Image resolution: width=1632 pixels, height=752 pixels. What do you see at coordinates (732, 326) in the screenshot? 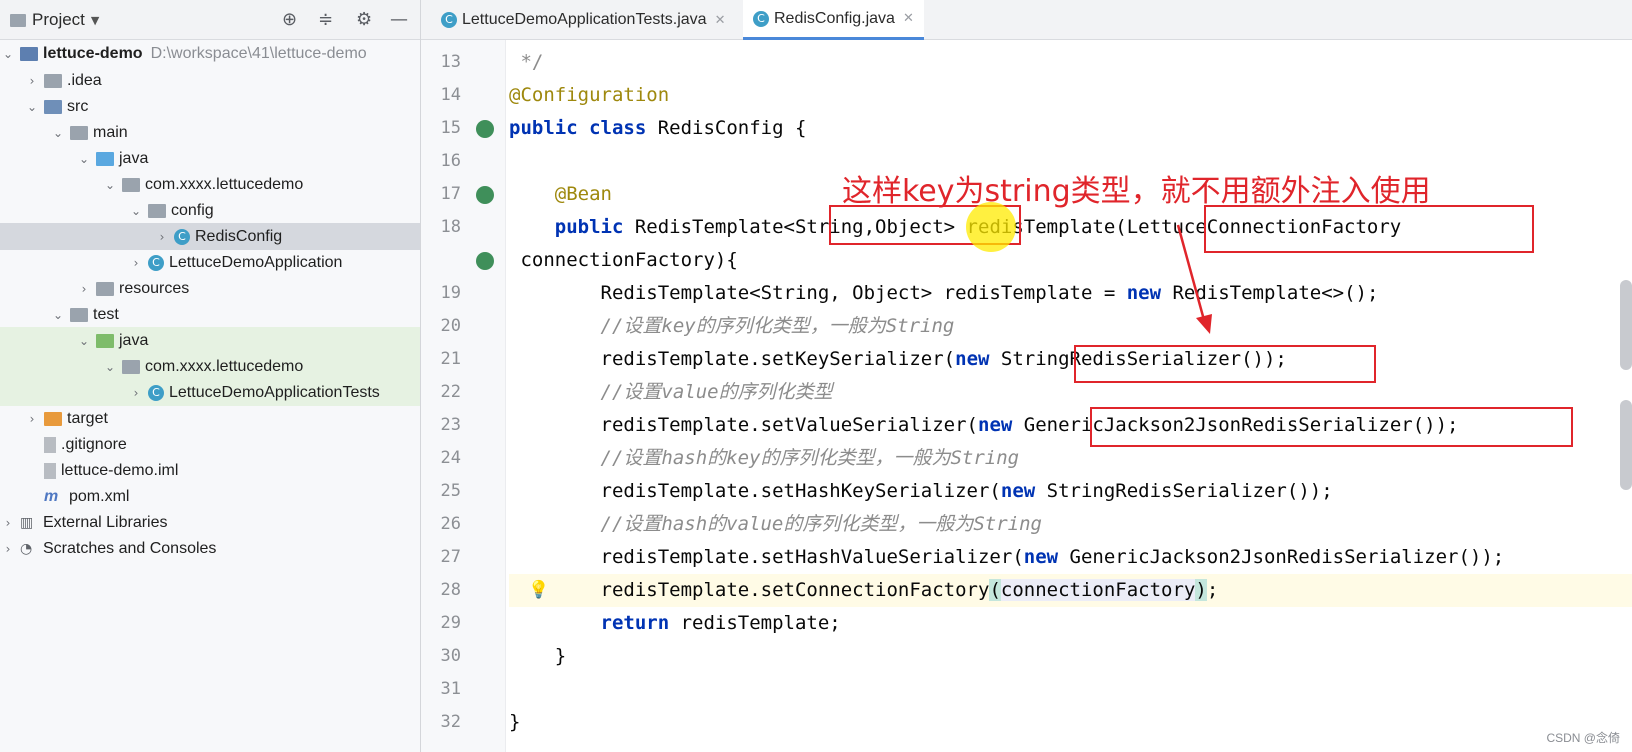
I see `code-line-20: //设置key的序列化类型，一般为String` at bounding box center [732, 326].